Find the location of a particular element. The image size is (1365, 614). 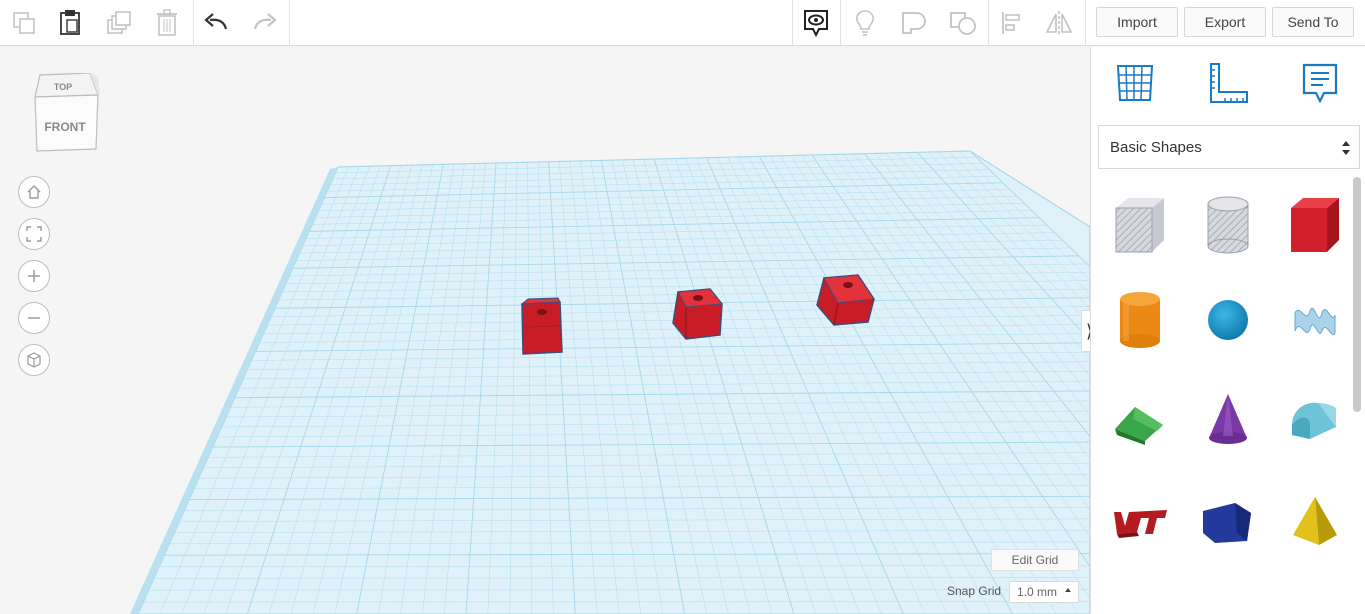

show-all-icon is located at coordinates (816, 23).